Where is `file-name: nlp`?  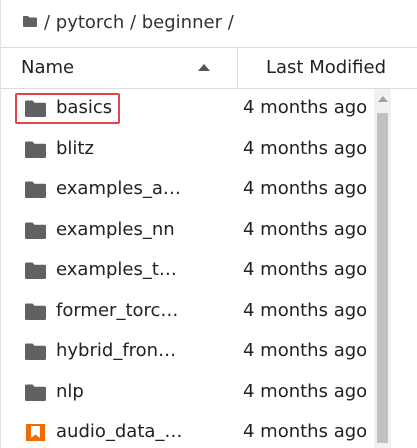
file-name: nlp is located at coordinates (70, 391).